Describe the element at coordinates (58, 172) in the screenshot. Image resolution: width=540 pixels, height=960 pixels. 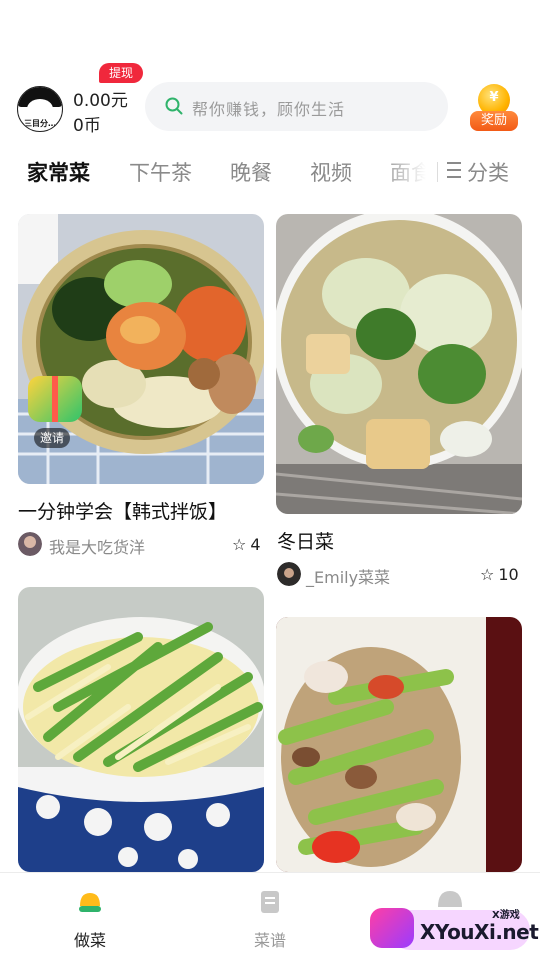
I see `tab-jiachangcai: 家常菜` at that location.